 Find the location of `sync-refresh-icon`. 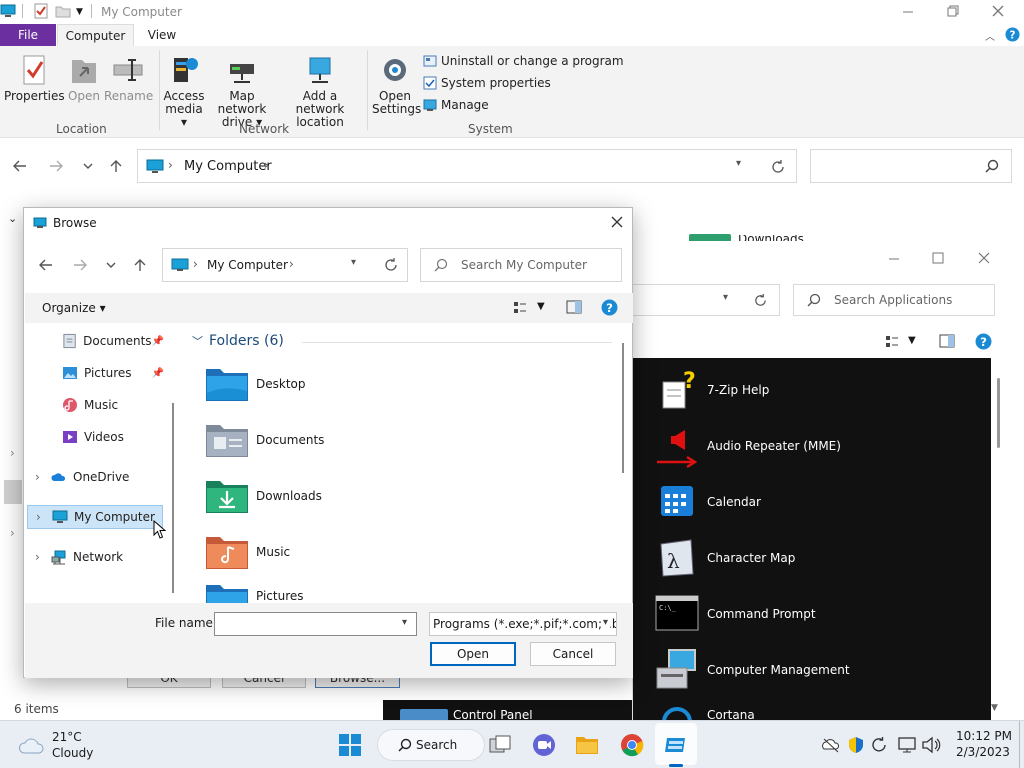

sync-refresh-icon is located at coordinates (879, 745).